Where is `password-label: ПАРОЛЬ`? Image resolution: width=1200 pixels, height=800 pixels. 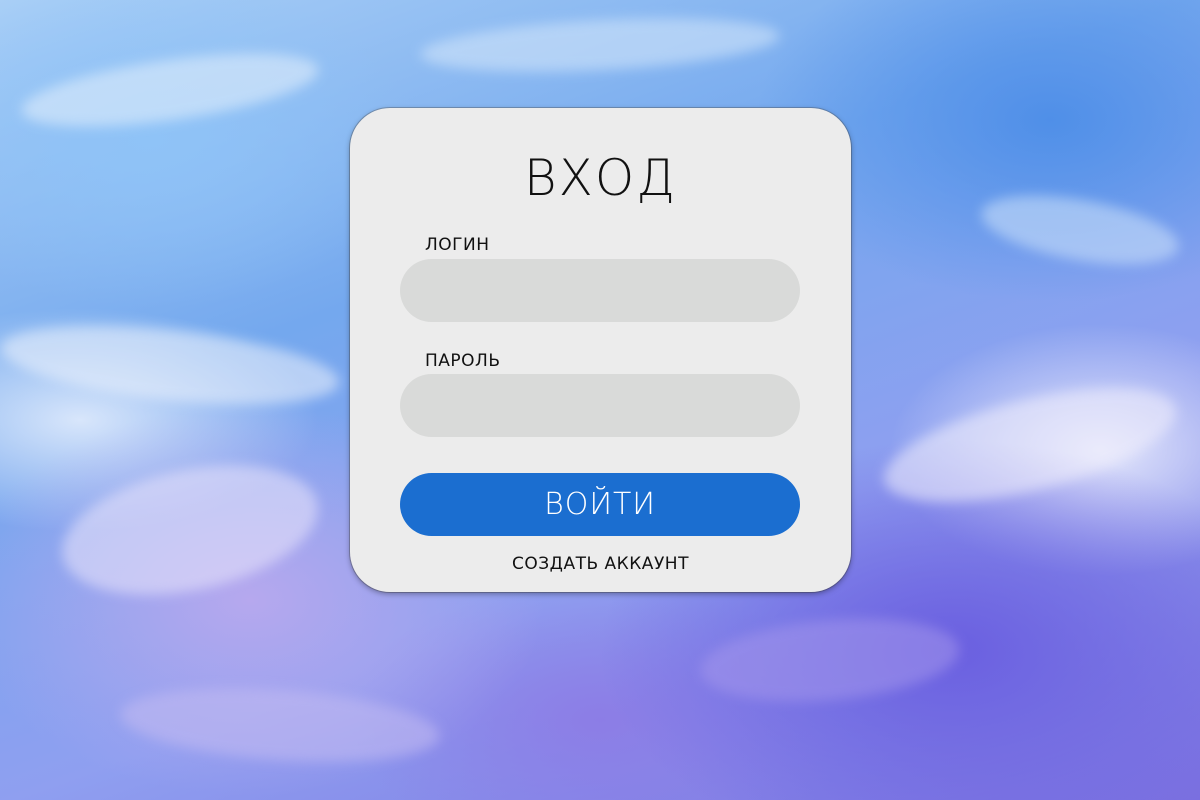
password-label: ПАРОЛЬ is located at coordinates (463, 361).